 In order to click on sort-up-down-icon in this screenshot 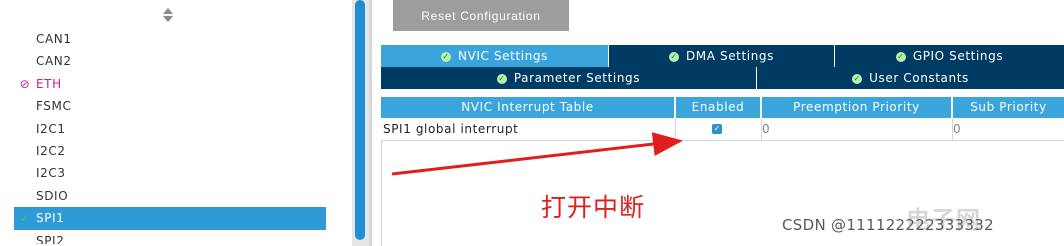, I will do `click(168, 15)`.